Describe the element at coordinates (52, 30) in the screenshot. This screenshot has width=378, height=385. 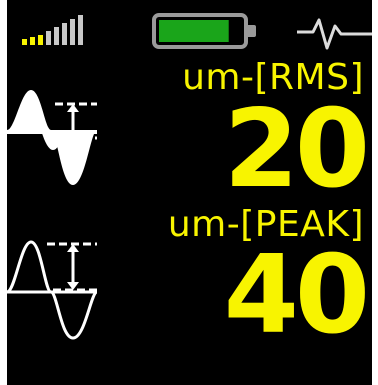
I see `signal-strength-icon` at that location.